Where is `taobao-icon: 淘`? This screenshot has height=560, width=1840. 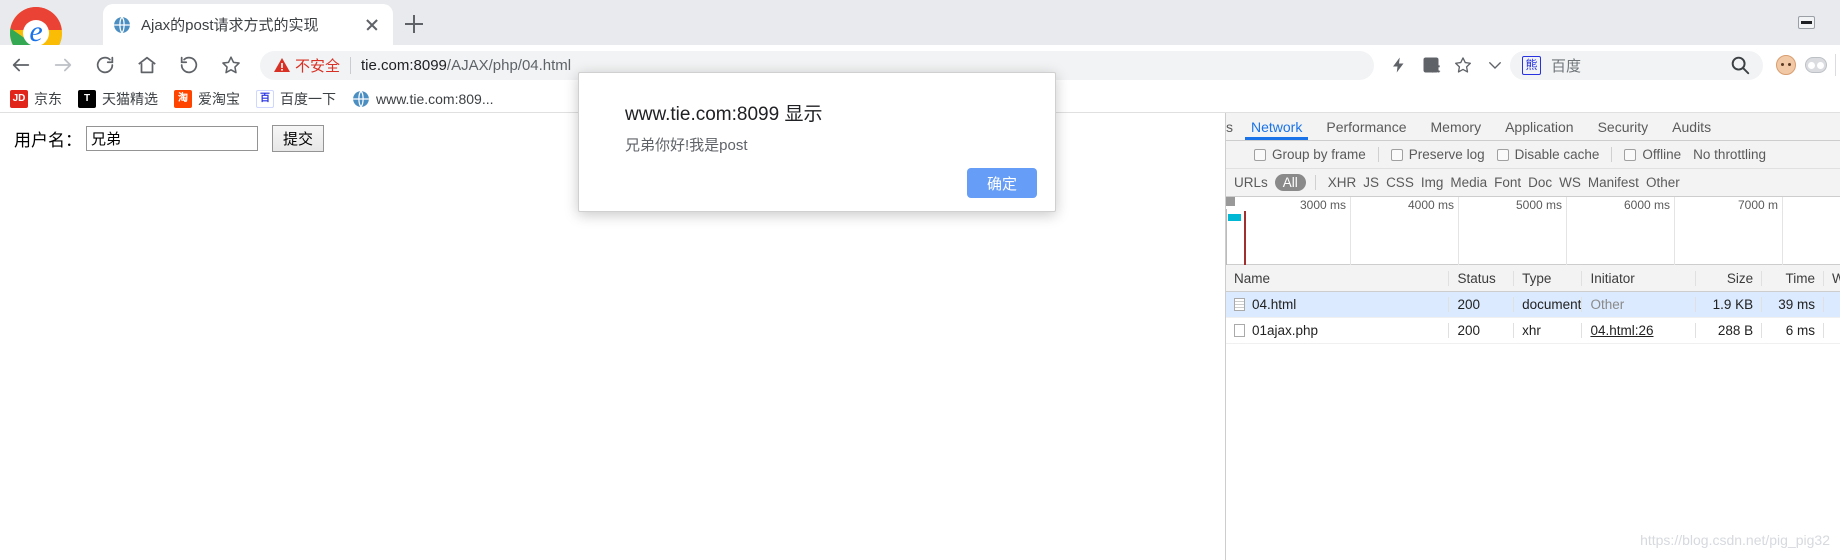 taobao-icon: 淘 is located at coordinates (183, 98).